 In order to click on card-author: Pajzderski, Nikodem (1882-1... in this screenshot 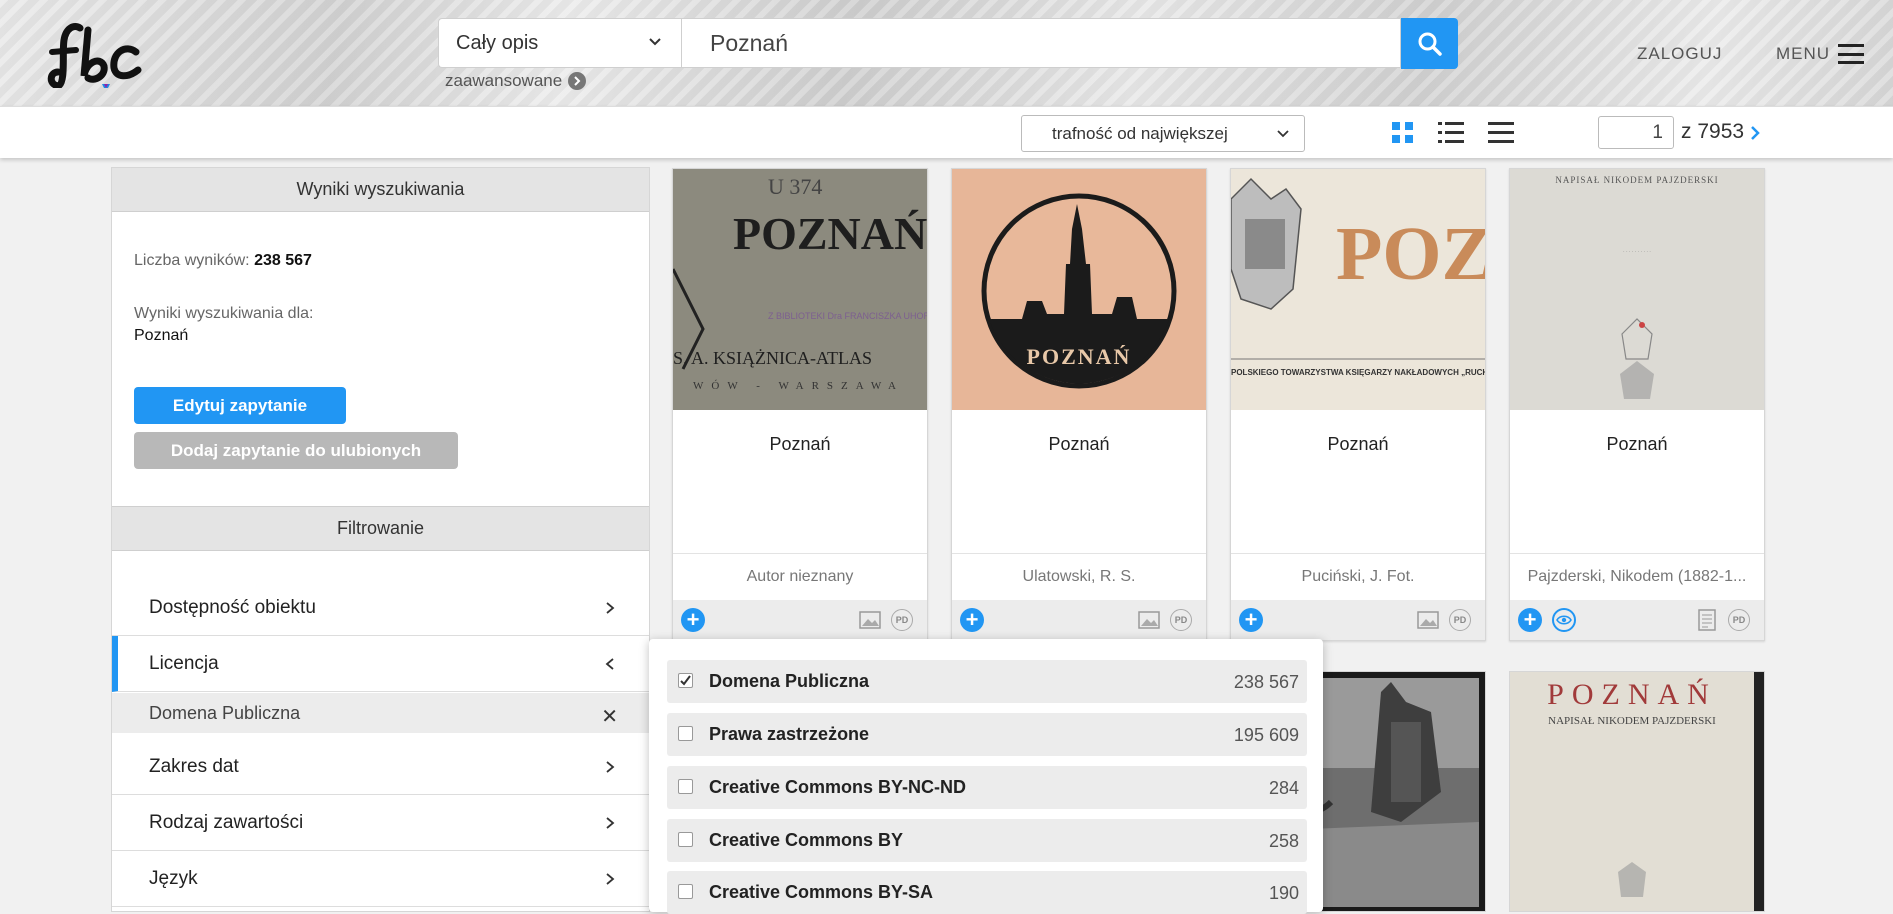, I will do `click(1637, 576)`.